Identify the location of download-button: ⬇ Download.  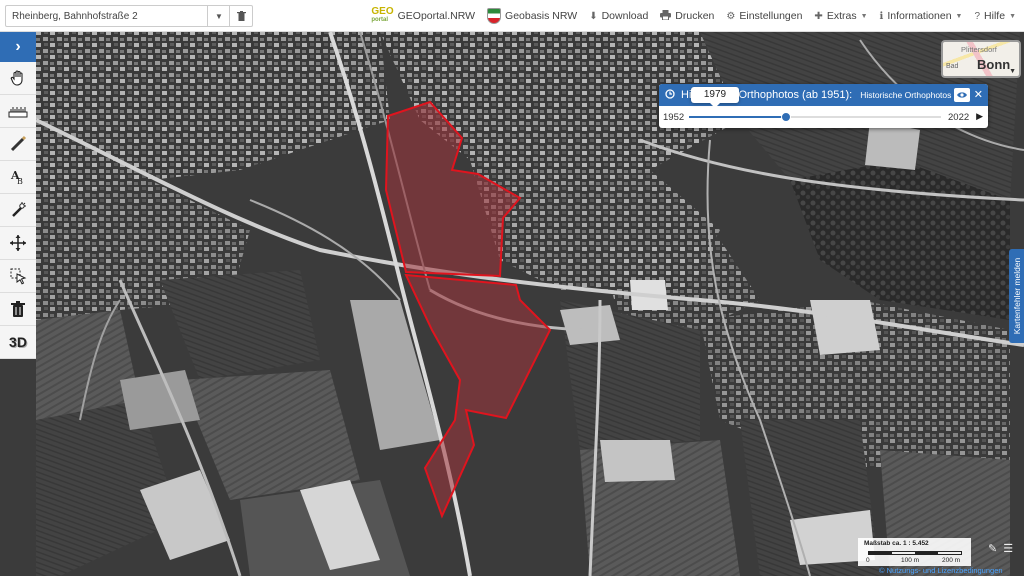
(618, 16).